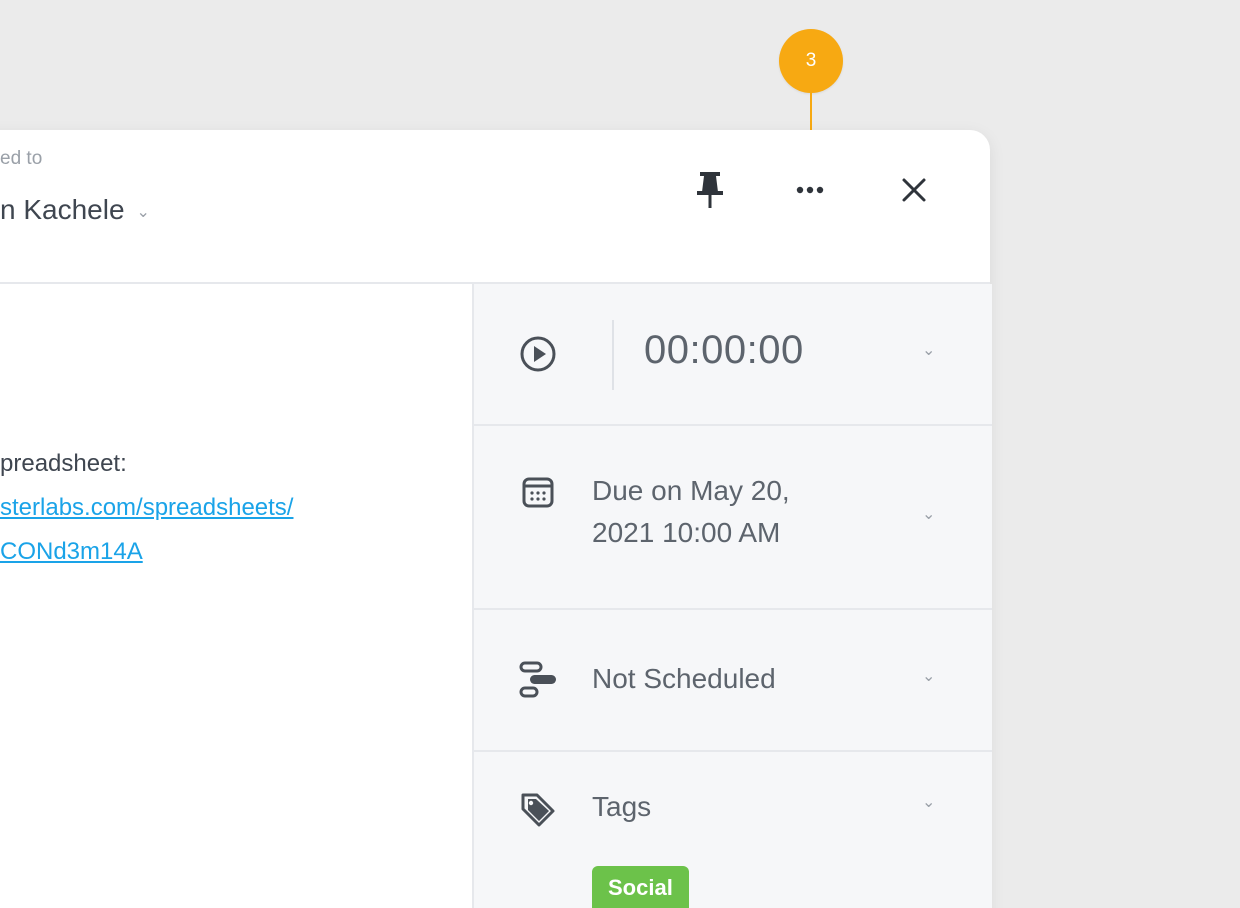  What do you see at coordinates (62, 209) in the screenshot?
I see `assignee-name: n Kachele` at bounding box center [62, 209].